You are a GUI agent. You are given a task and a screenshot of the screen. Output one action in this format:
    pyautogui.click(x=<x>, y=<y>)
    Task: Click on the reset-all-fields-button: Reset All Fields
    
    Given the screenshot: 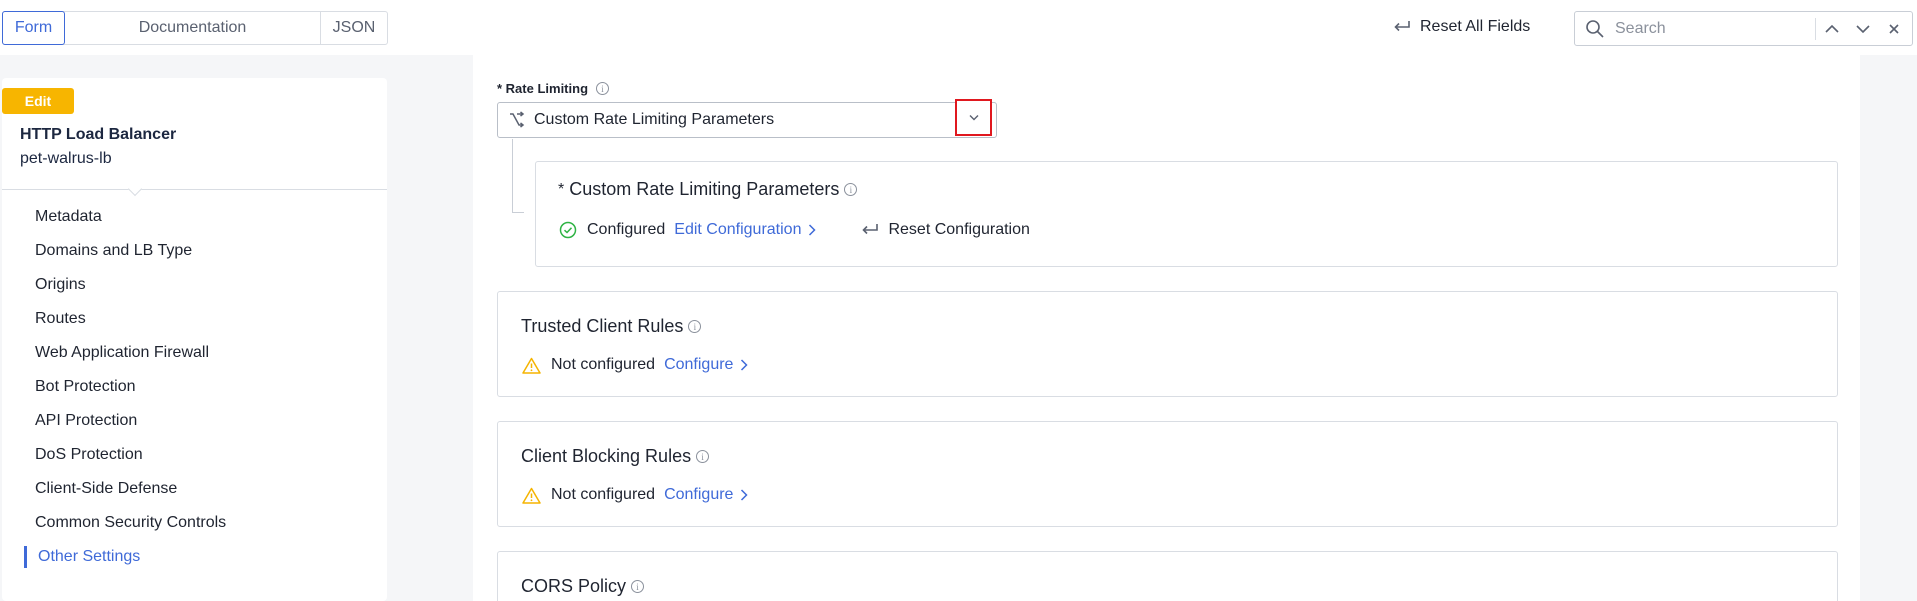 What is the action you would take?
    pyautogui.click(x=1461, y=27)
    